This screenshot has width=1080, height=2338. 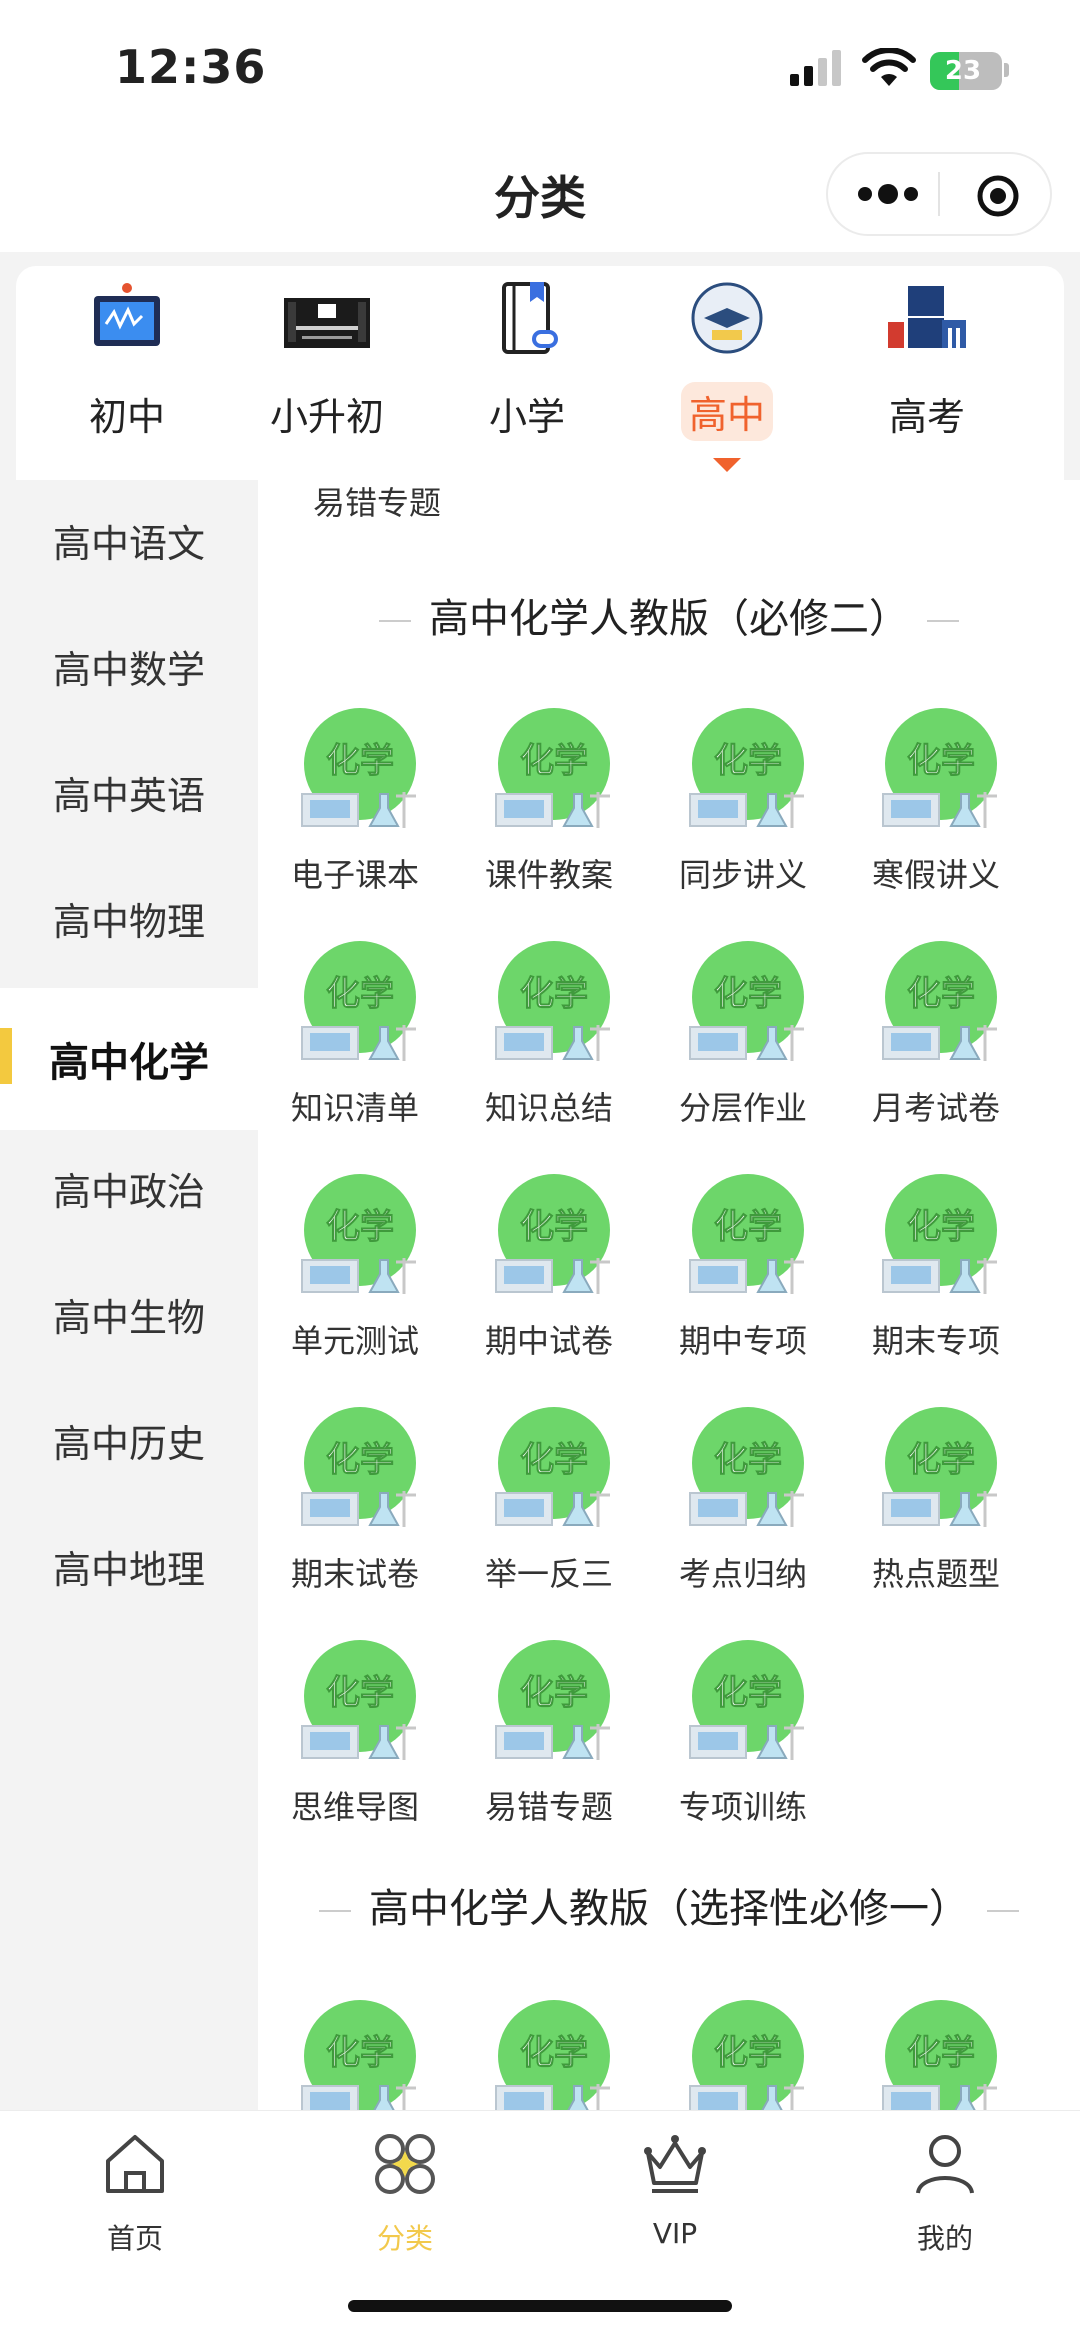 I want to click on section-title: 高中化学人教版（必修二）, so click(x=669, y=615).